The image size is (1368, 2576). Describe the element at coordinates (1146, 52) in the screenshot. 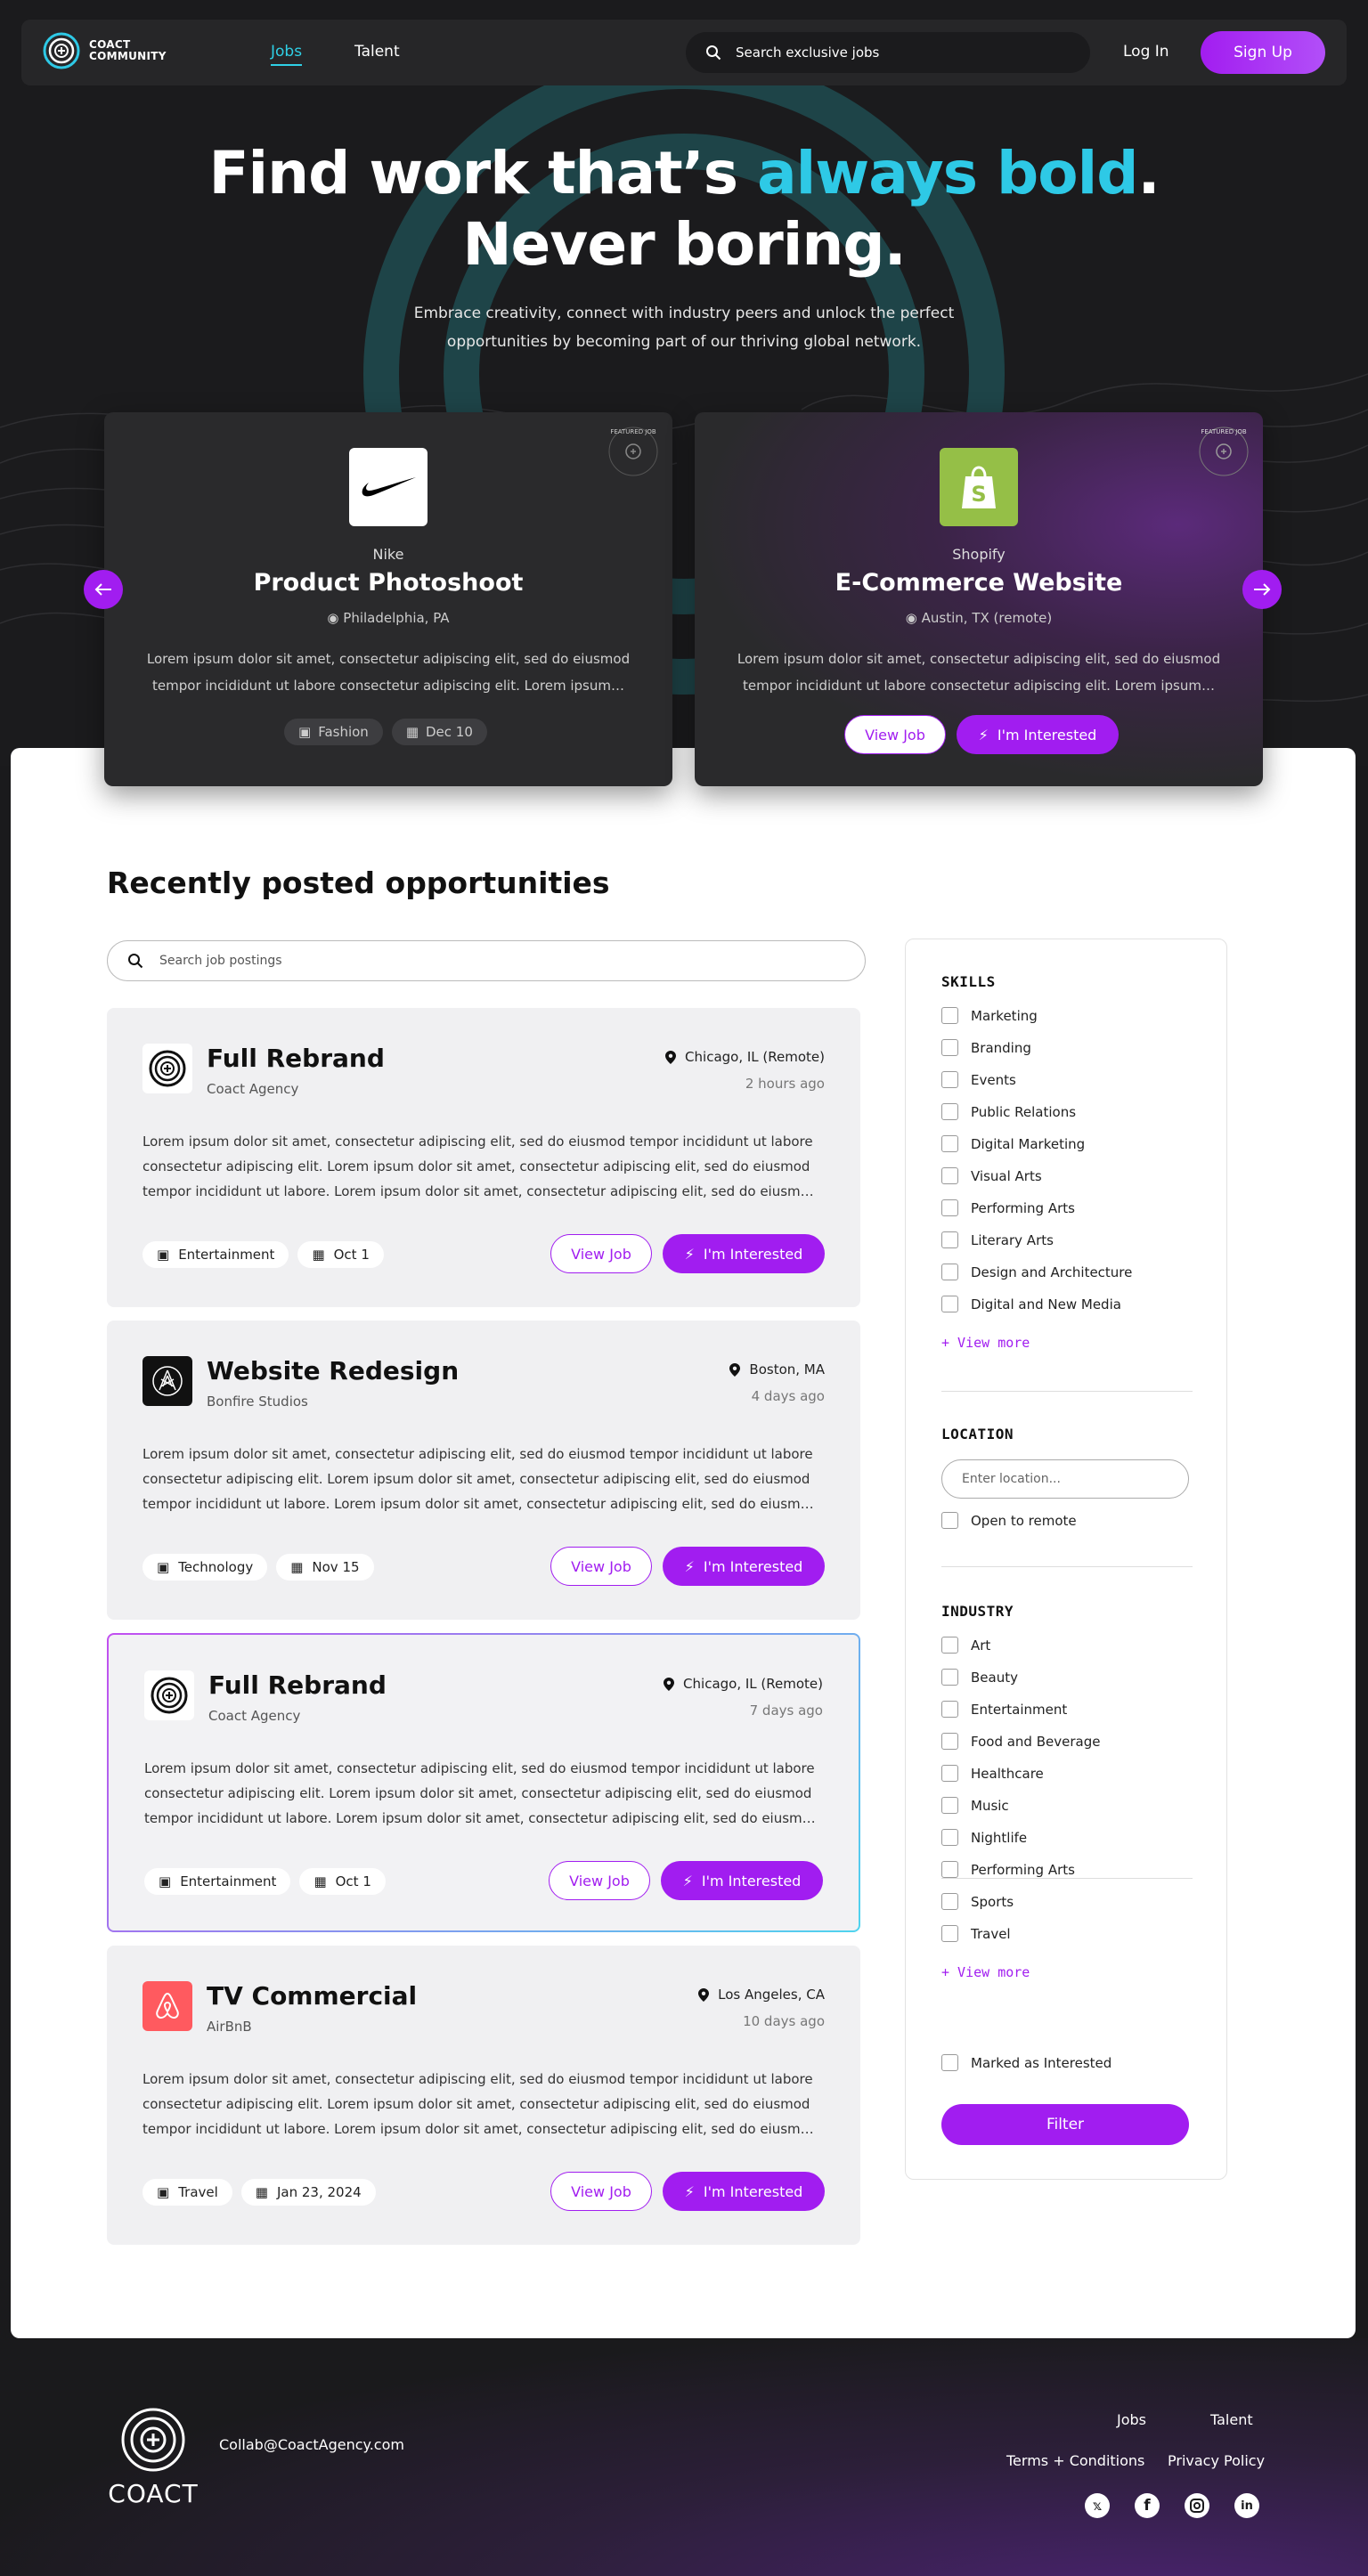

I see `login-link: Log In` at that location.